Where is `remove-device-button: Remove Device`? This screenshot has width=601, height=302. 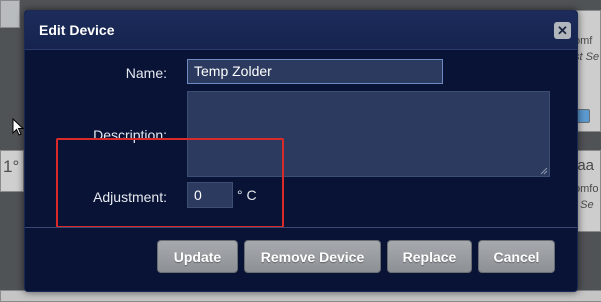 remove-device-button: Remove Device is located at coordinates (312, 256).